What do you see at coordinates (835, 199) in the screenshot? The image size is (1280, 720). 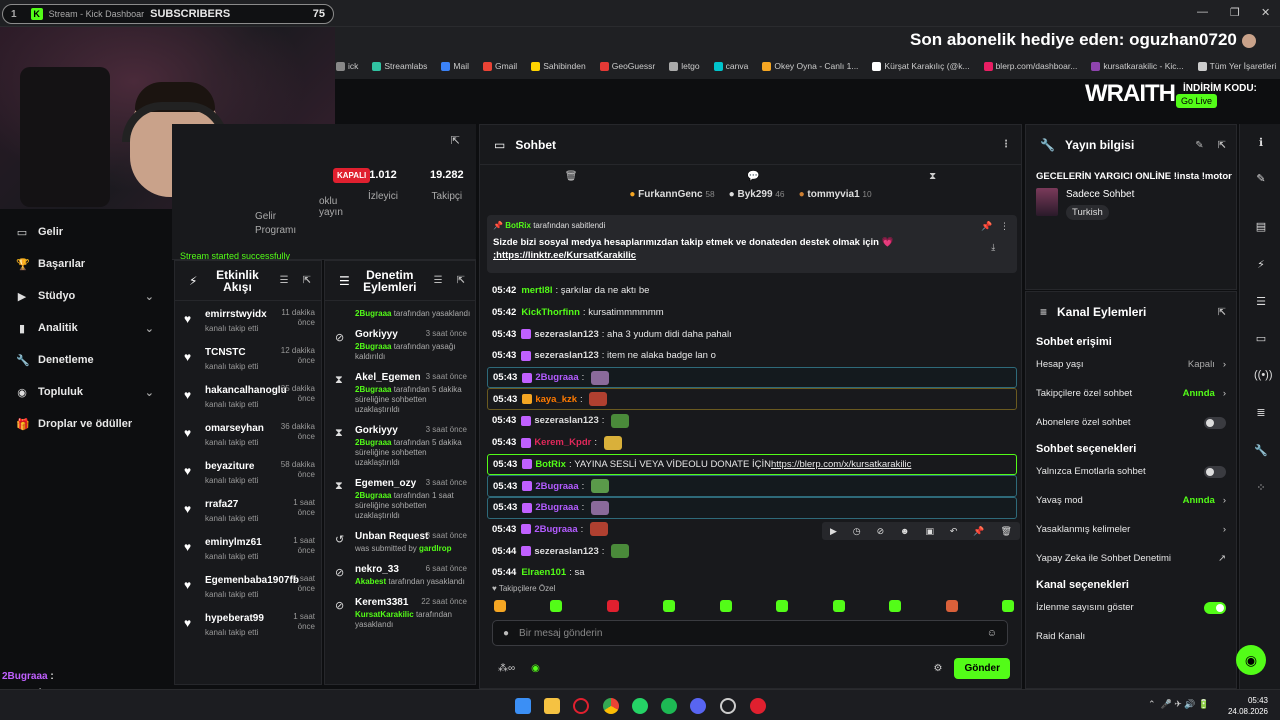 I see `gifter-item: ● tommyvia1 10` at bounding box center [835, 199].